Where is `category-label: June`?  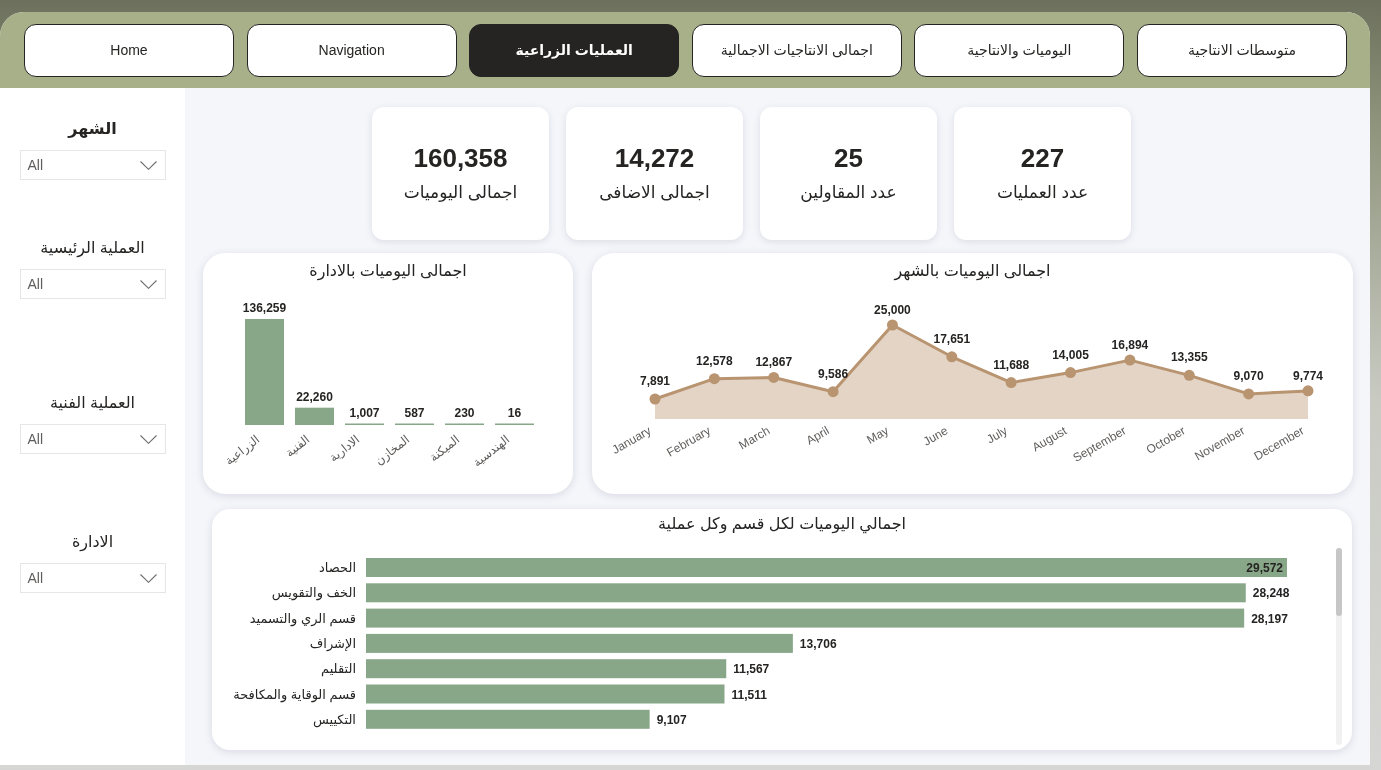
category-label: June is located at coordinates (935, 436).